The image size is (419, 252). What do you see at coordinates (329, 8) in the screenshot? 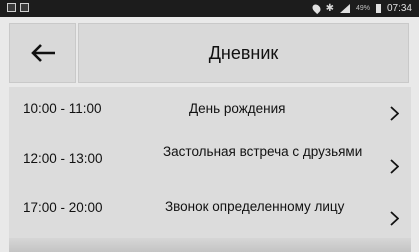
I see `bluetooth-icon: ✱` at bounding box center [329, 8].